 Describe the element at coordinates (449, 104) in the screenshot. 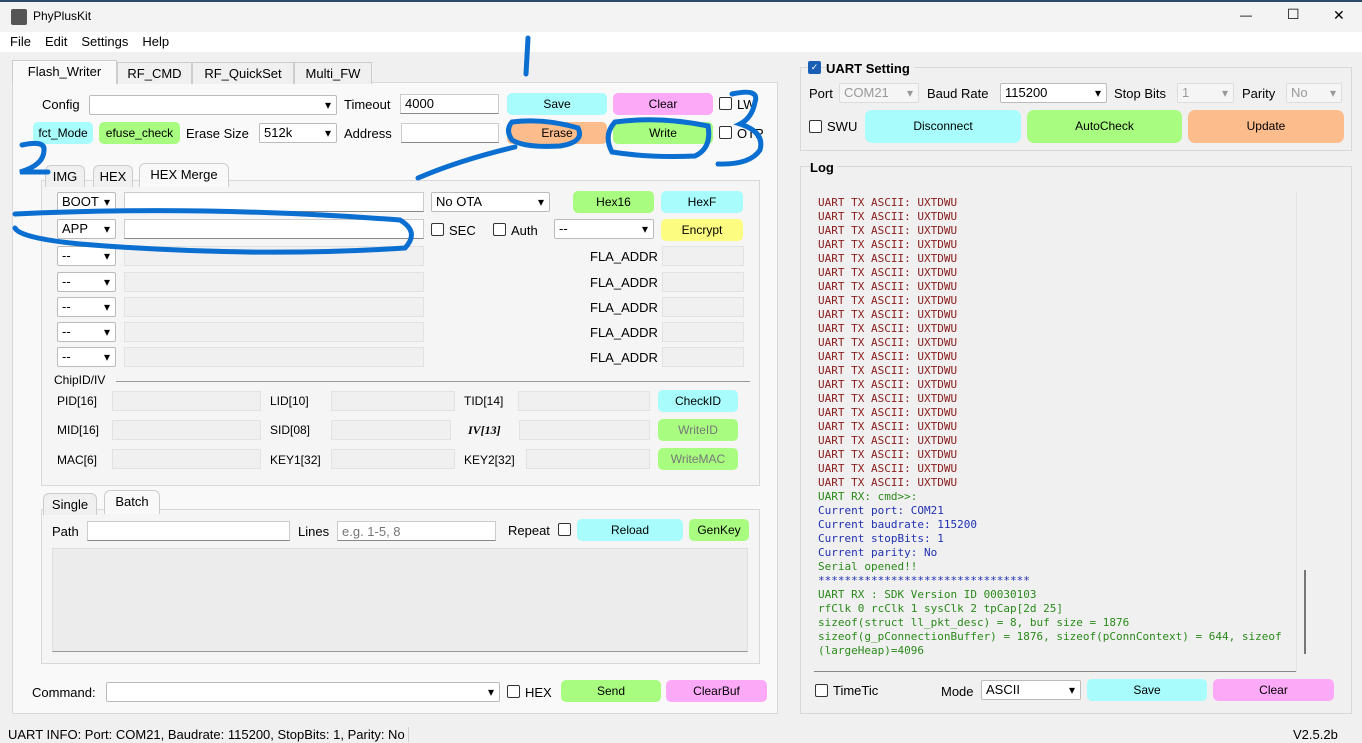

I see `timeout-input: 4000` at that location.